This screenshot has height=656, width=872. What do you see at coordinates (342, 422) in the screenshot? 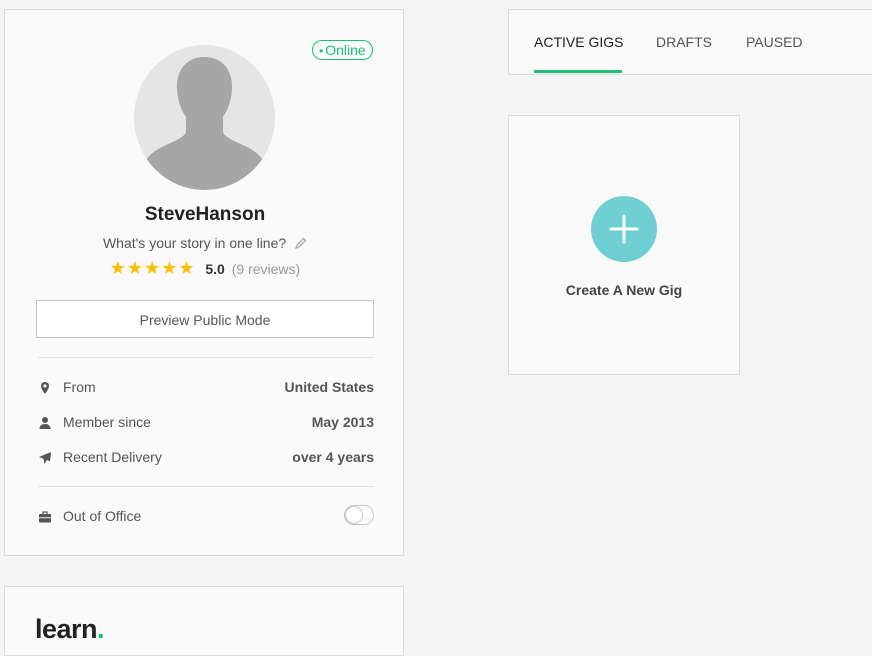
I see `info-value: May 2013` at bounding box center [342, 422].